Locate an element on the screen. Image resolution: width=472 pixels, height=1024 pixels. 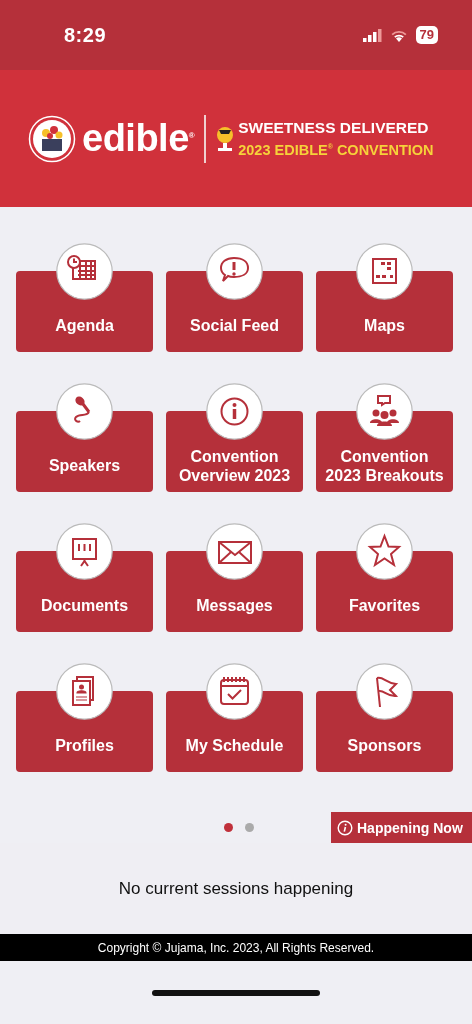
menu-tile: Social Feed is located at coordinates (234, 297).